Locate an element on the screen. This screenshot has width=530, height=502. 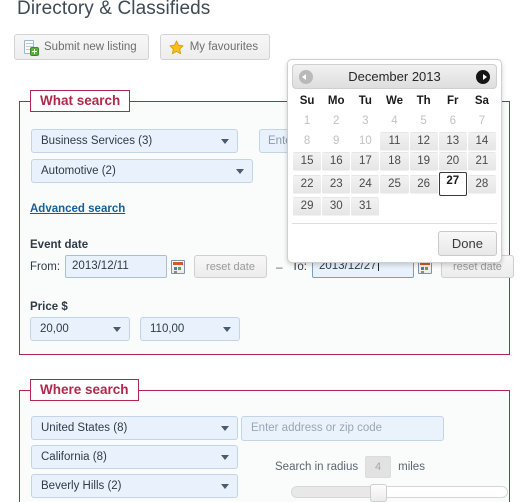
category-primary-select: Business Services (3) is located at coordinates (134, 141).